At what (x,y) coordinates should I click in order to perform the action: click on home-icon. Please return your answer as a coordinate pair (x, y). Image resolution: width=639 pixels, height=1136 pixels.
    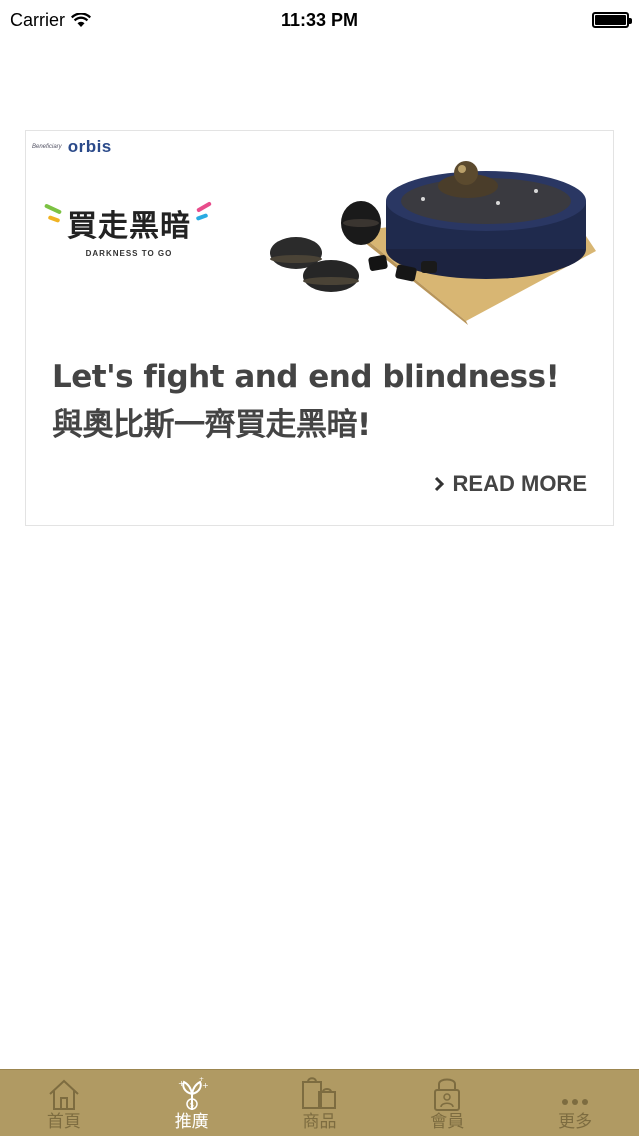
    Looking at the image, I should click on (64, 1094).